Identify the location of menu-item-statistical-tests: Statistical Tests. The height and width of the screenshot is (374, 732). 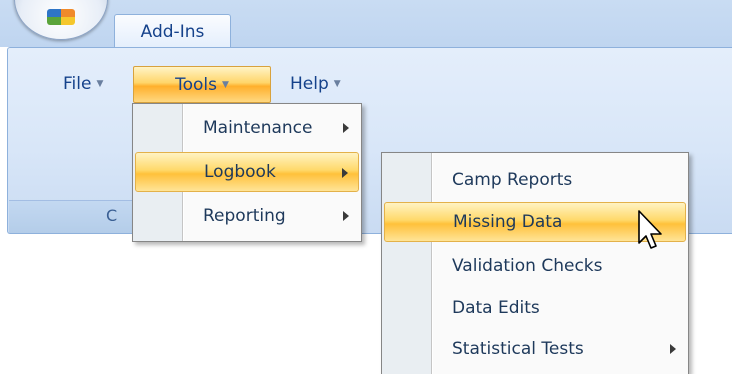
(535, 349).